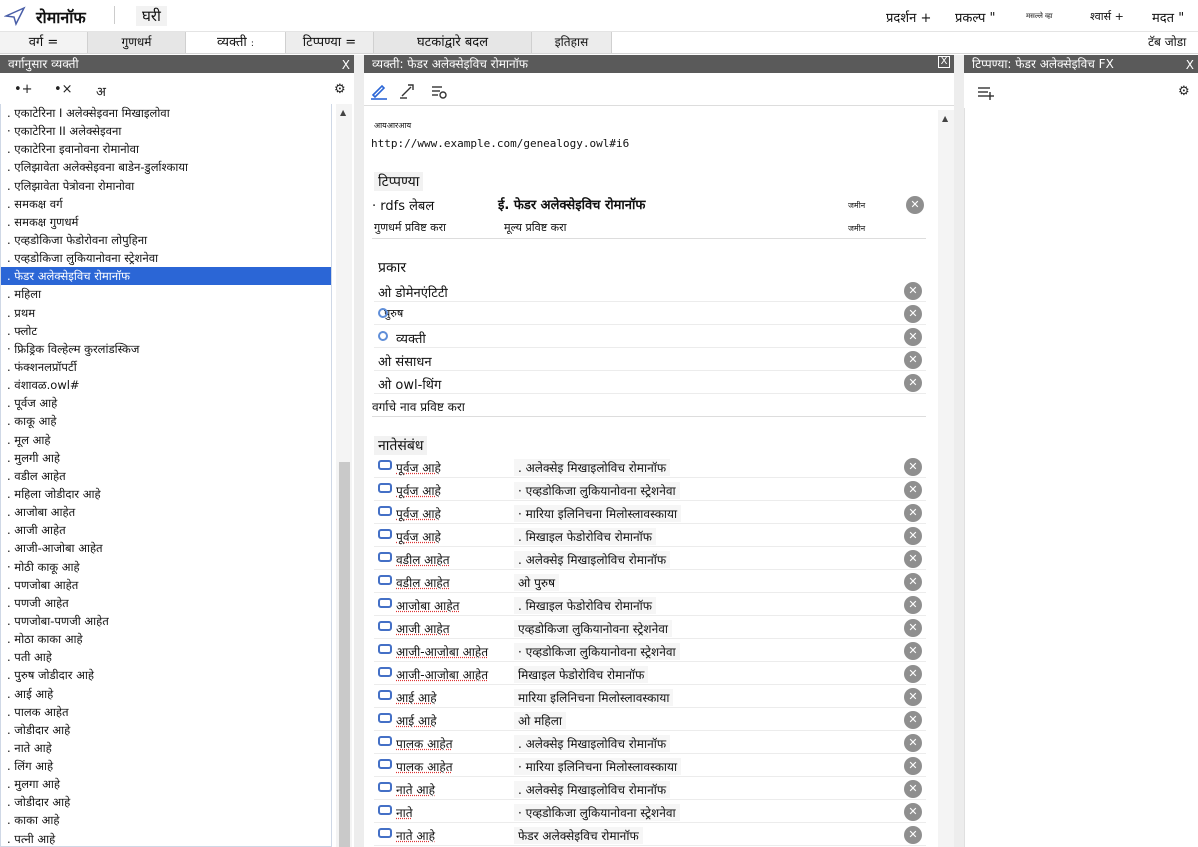  I want to click on individual-list-item: . पणजोबा-पणजी आहेत, so click(166, 621).